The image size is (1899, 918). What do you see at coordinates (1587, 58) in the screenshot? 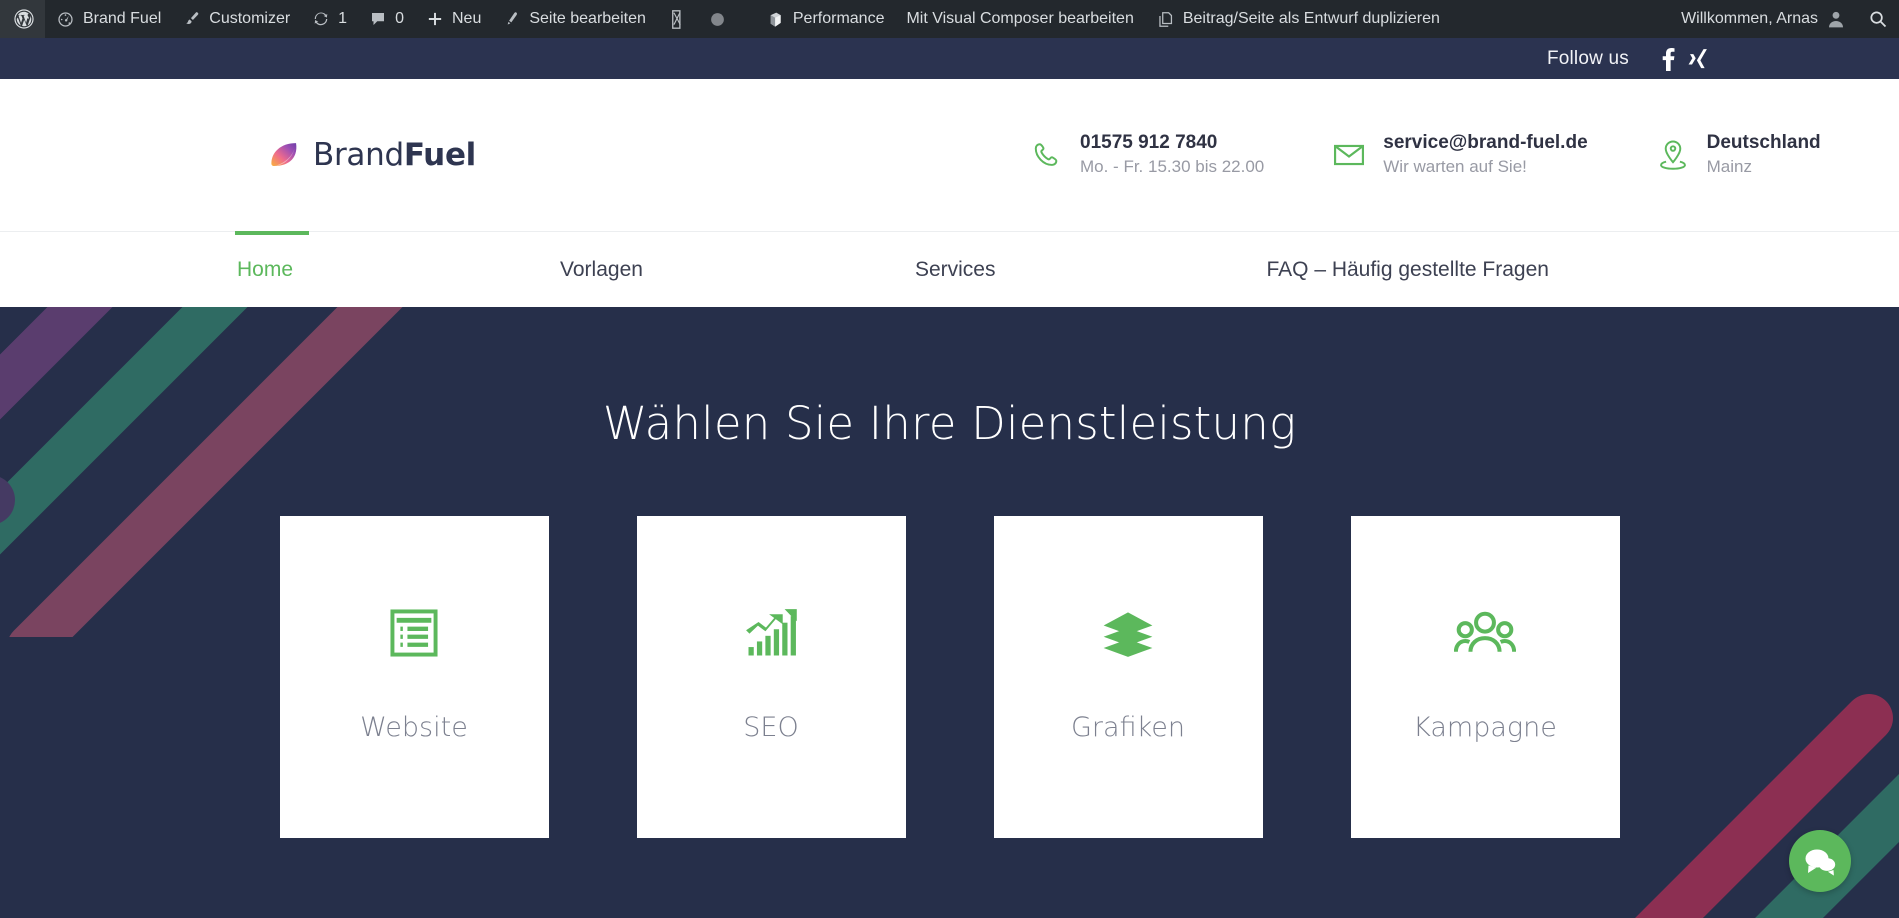
I see `follow-us-label: Follow us` at bounding box center [1587, 58].